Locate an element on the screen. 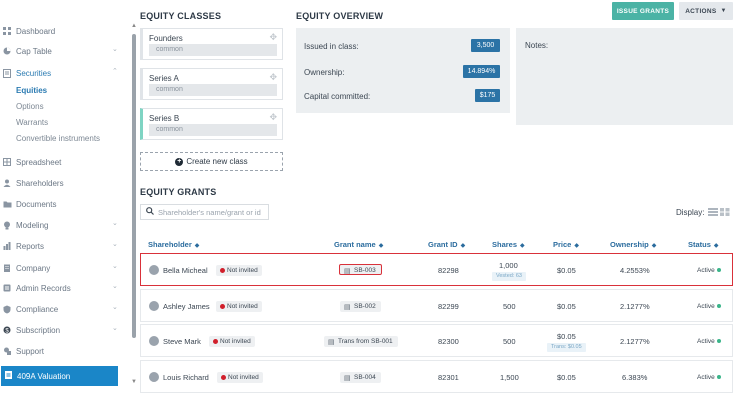 The image size is (741, 393). sidebar-item-modeling: Modeling ⌄ is located at coordinates (62, 225).